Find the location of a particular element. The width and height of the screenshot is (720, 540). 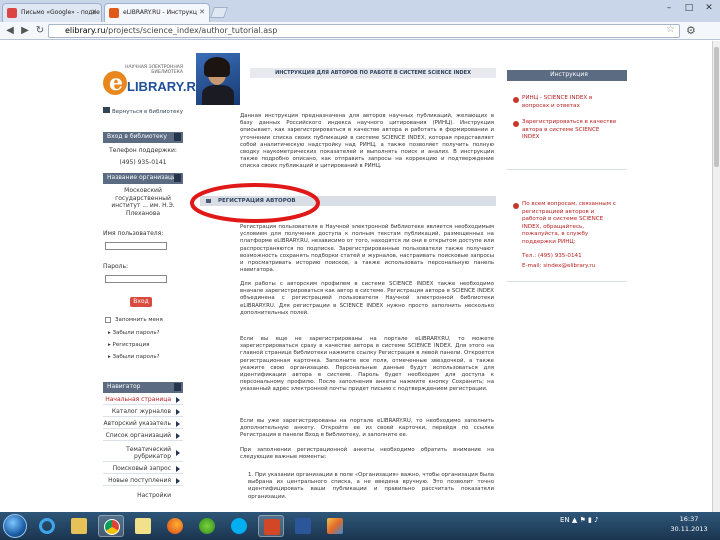

login-button: Вход is located at coordinates (141, 302).